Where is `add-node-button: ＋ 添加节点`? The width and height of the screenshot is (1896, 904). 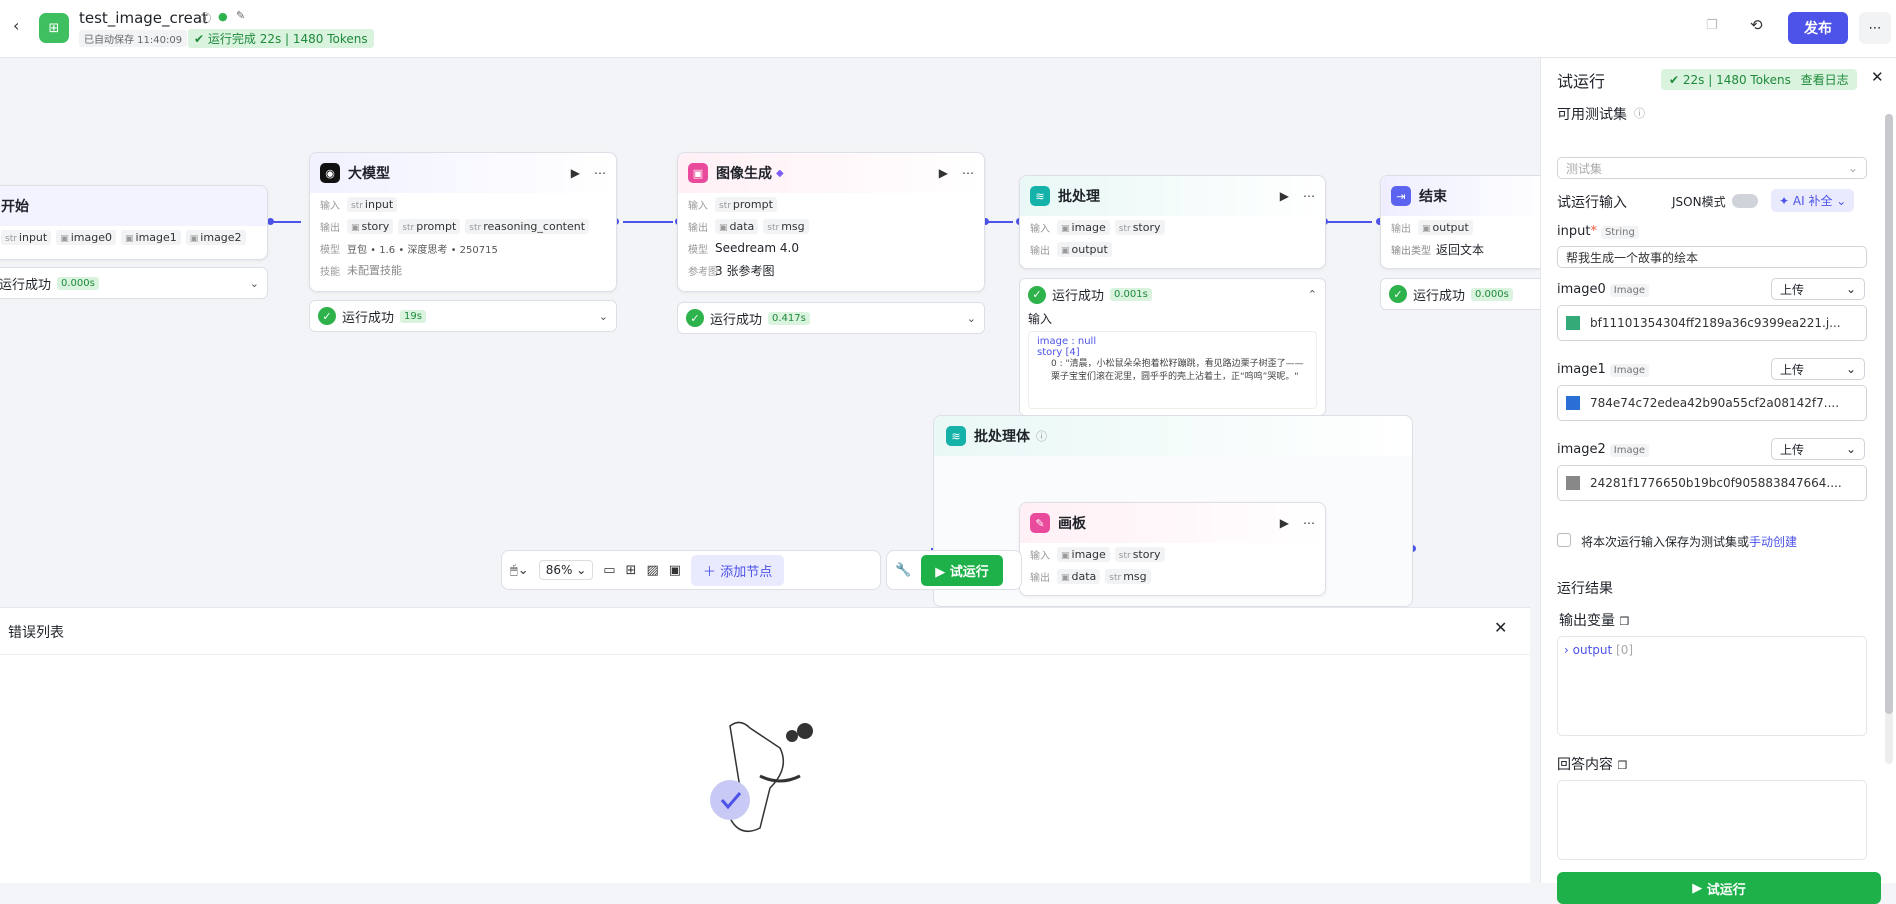
add-node-button: ＋ 添加节点 is located at coordinates (738, 570).